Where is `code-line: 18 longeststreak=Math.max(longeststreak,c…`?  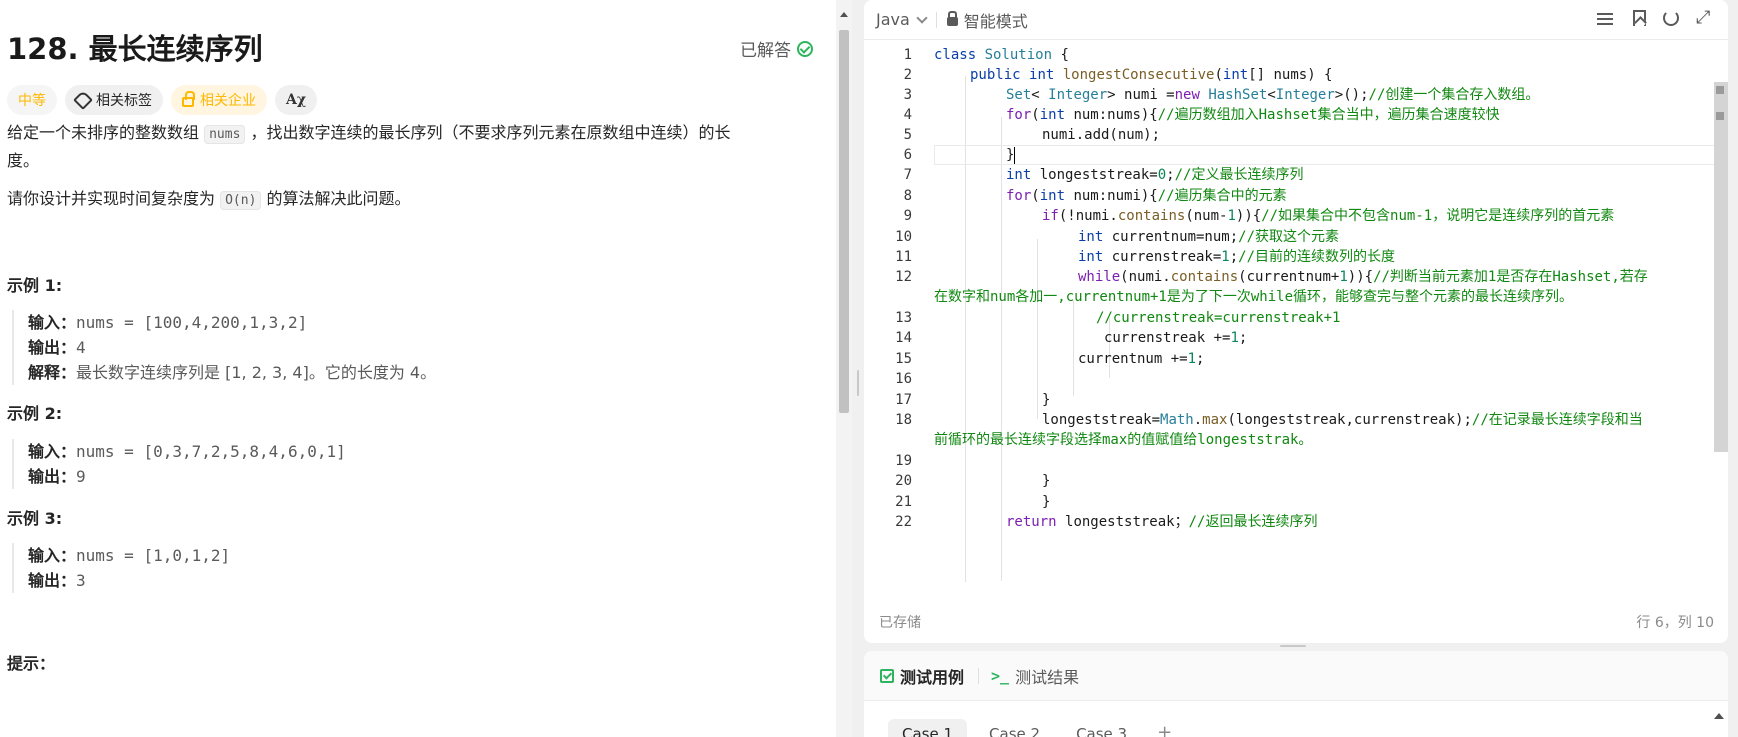
code-line: 18 longeststreak=Math.max(longeststreak,c… is located at coordinates (1294, 420).